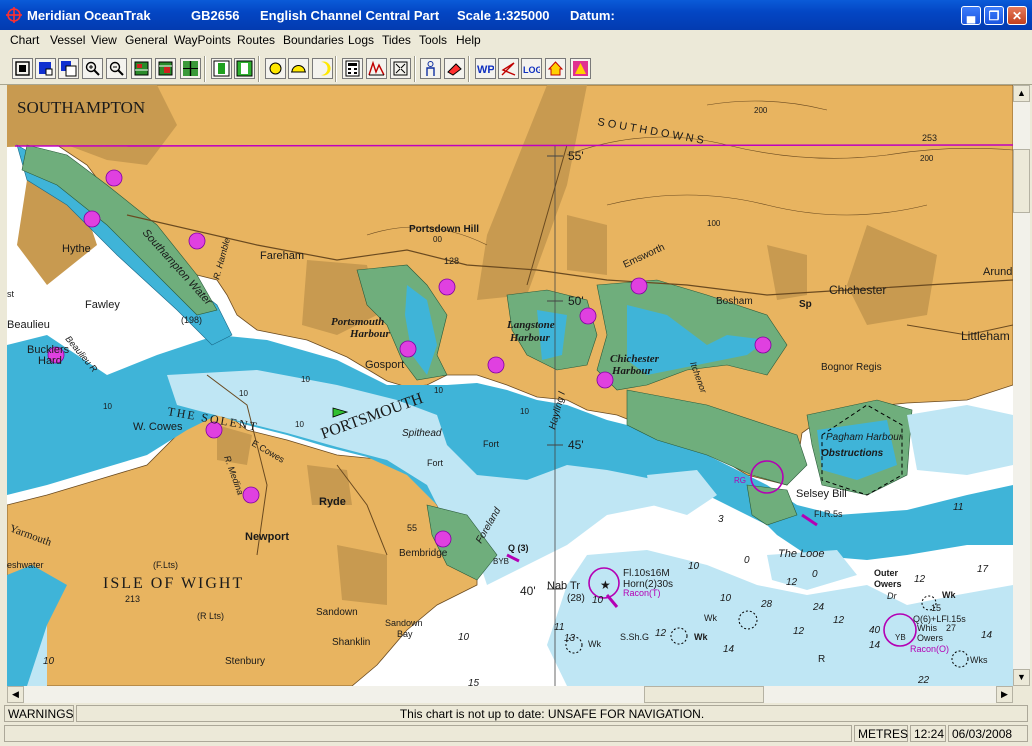  I want to click on units-display: METRES, so click(881, 733).